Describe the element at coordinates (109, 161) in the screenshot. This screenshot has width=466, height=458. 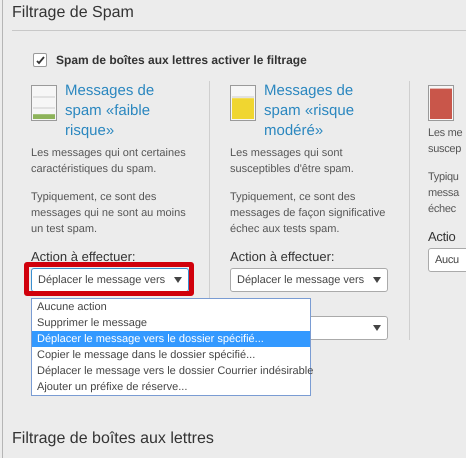
I see `description-text: Les messages qui ont certaines caractéristiques du spam.` at that location.